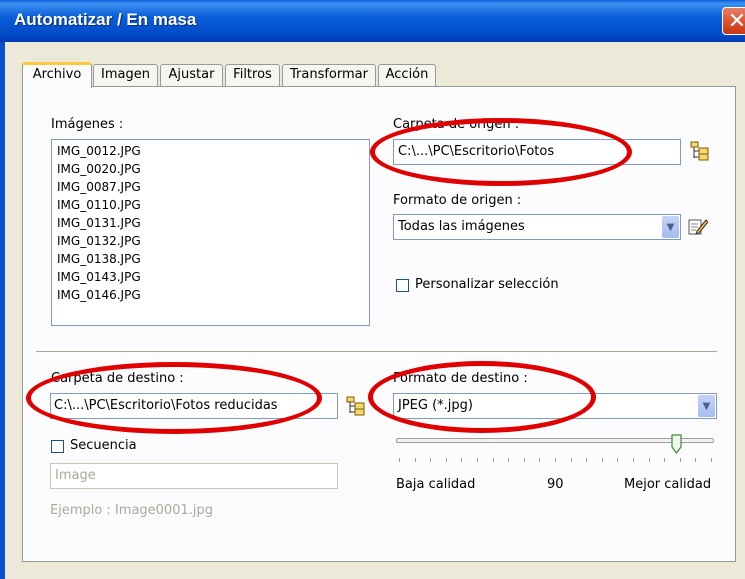 This screenshot has width=745, height=579. What do you see at coordinates (537, 152) in the screenshot?
I see `source-folder-input: C:\...\PC\Escritorio\Fotos` at bounding box center [537, 152].